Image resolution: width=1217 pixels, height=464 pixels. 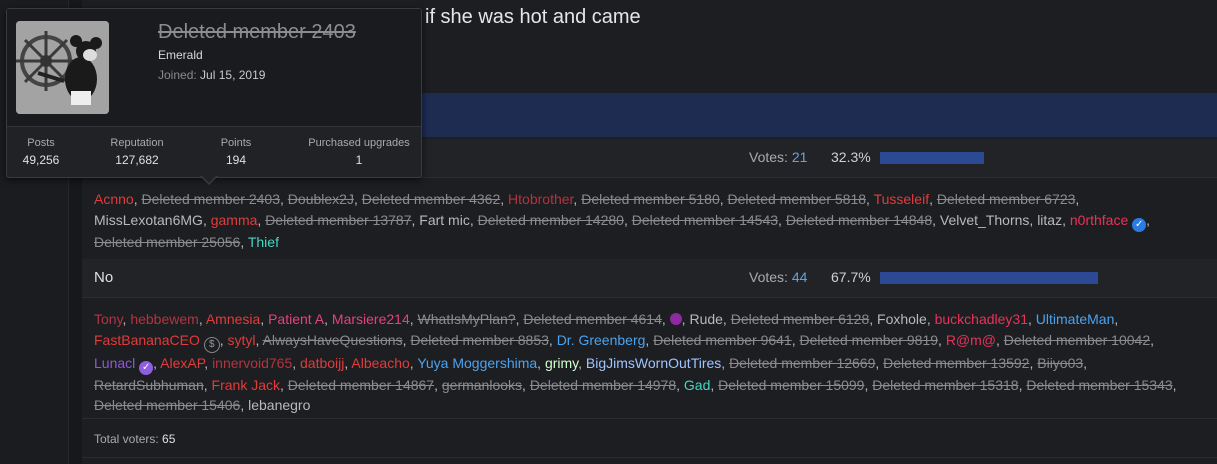 I want to click on voter-link: sytyl, so click(x=242, y=340).